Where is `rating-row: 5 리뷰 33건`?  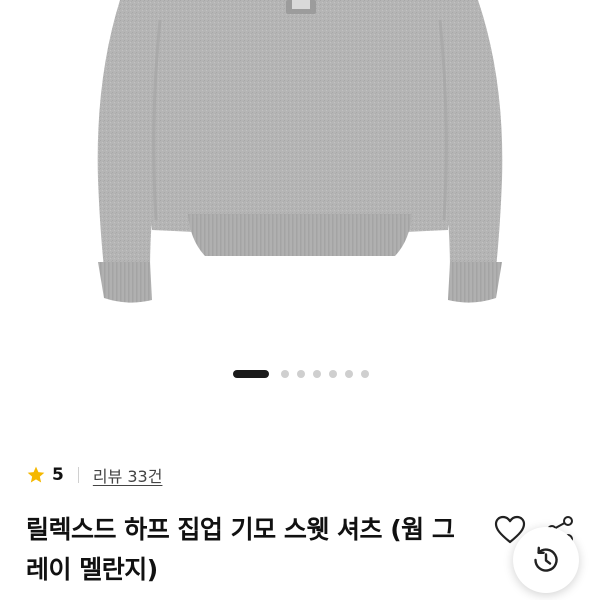 rating-row: 5 리뷰 33건 is located at coordinates (94, 475).